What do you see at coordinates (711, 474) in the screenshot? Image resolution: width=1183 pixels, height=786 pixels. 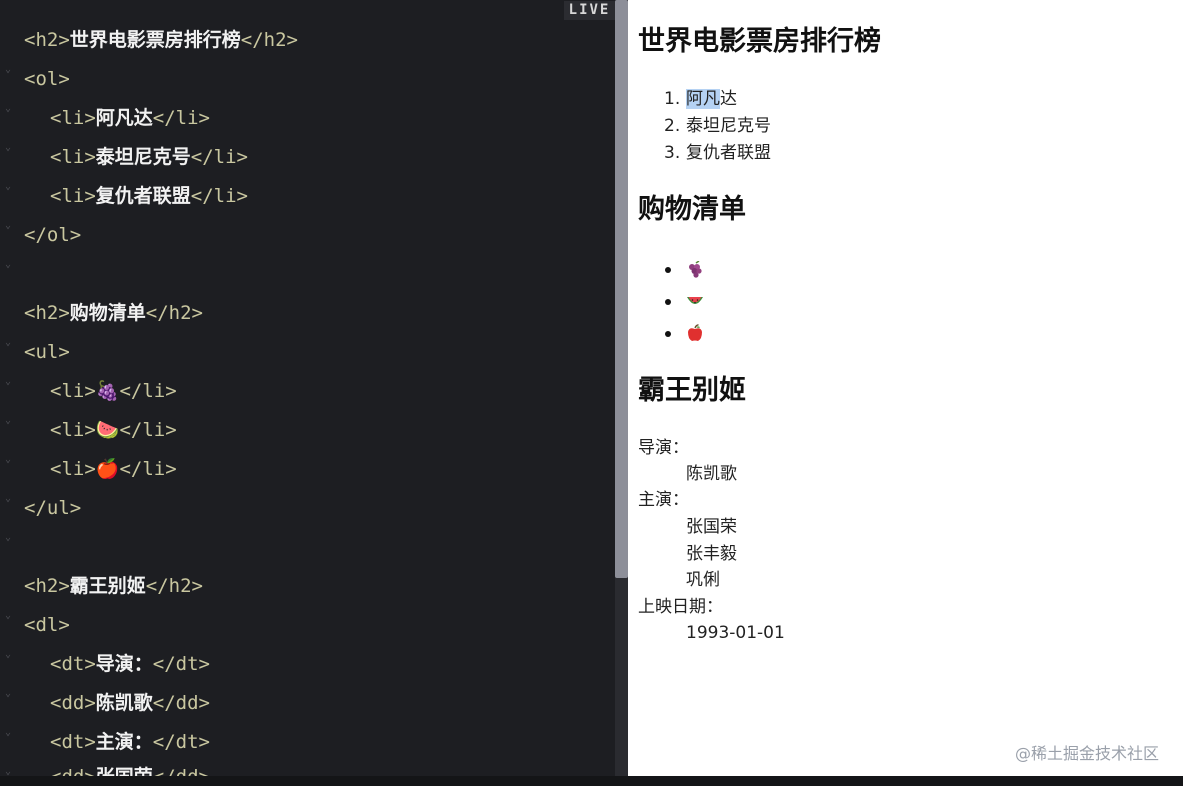 I see `dd-director: 陈凯歌` at bounding box center [711, 474].